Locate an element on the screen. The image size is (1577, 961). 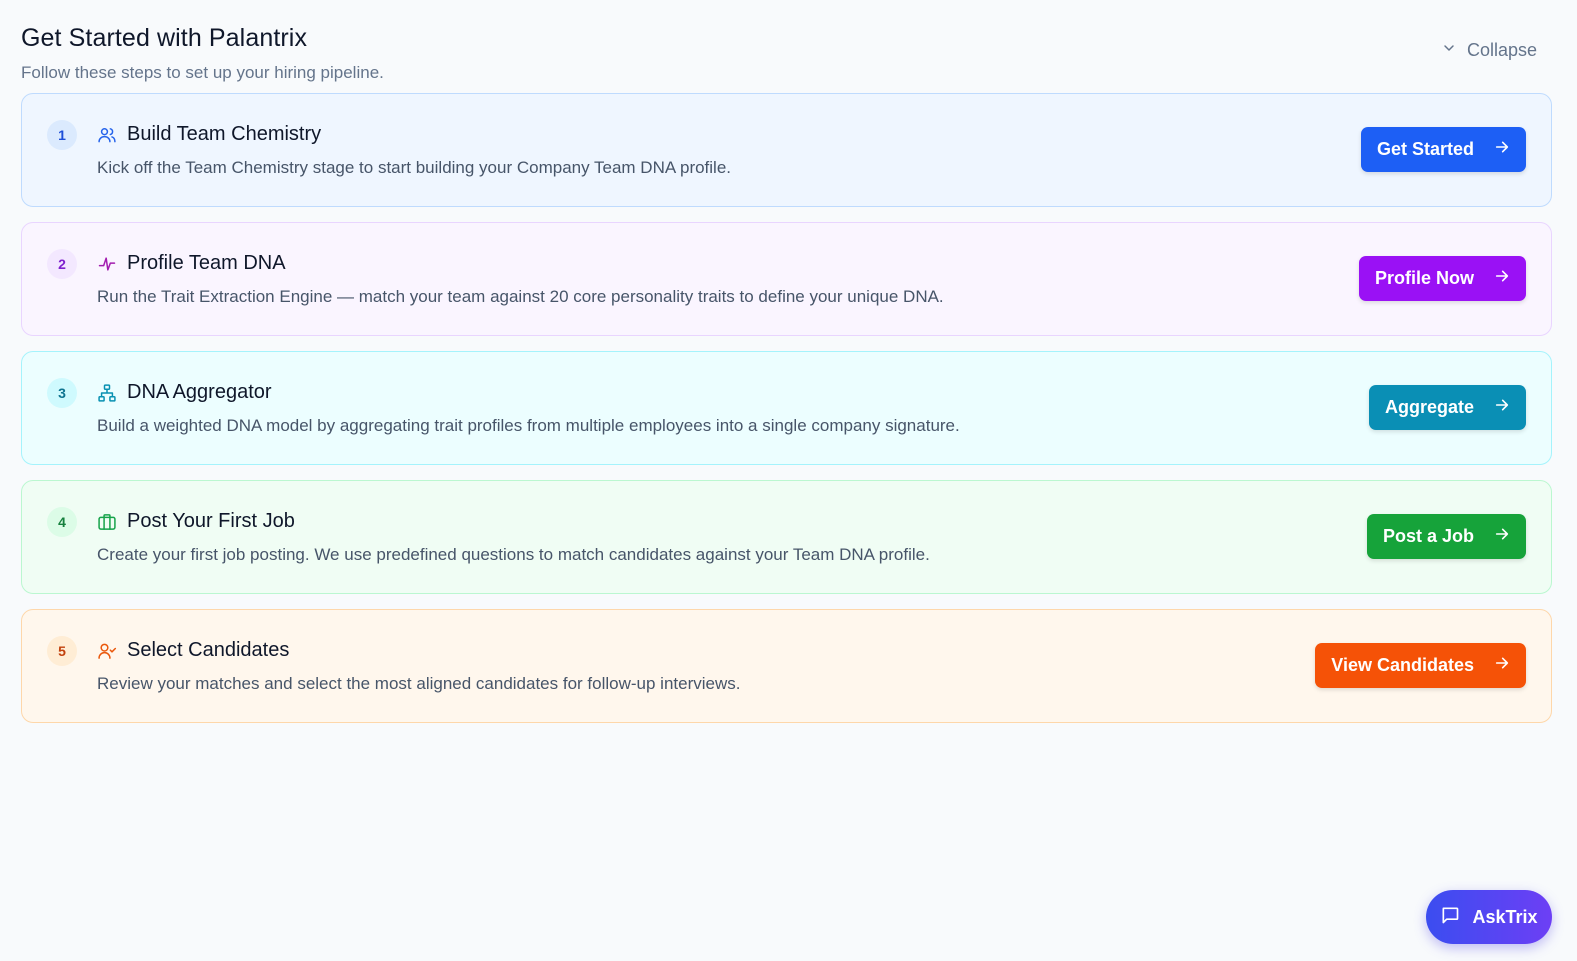
users-icon is located at coordinates (107, 135).